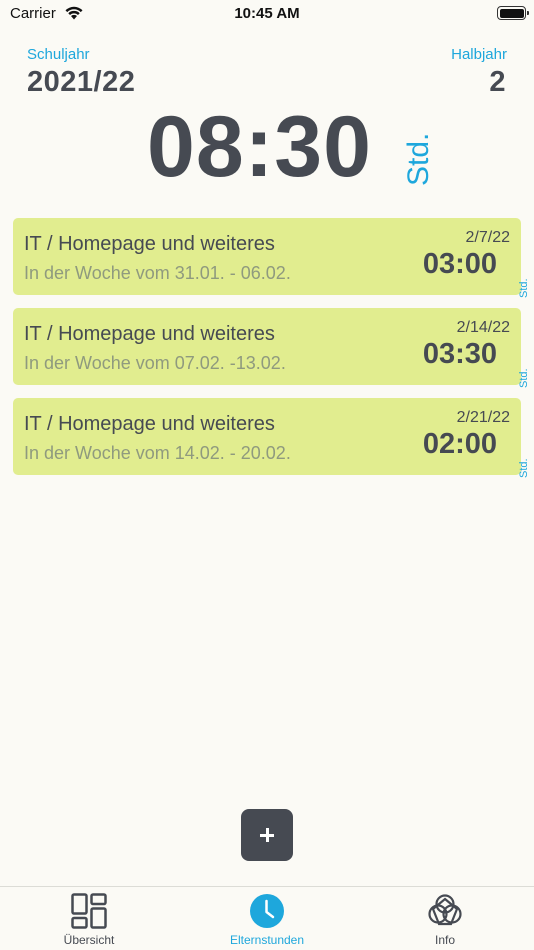 This screenshot has width=534, height=950. Describe the element at coordinates (479, 54) in the screenshot. I see `semester-label: Halbjahr` at that location.